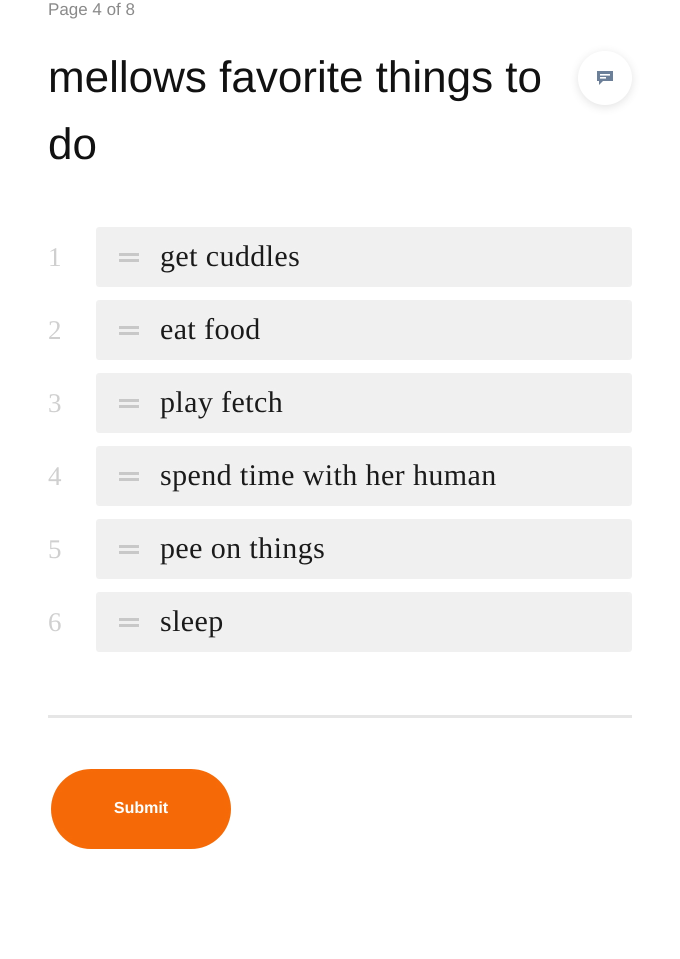 The width and height of the screenshot is (680, 959). Describe the element at coordinates (295, 111) in the screenshot. I see `page-title: mellows favorite things to do` at that location.